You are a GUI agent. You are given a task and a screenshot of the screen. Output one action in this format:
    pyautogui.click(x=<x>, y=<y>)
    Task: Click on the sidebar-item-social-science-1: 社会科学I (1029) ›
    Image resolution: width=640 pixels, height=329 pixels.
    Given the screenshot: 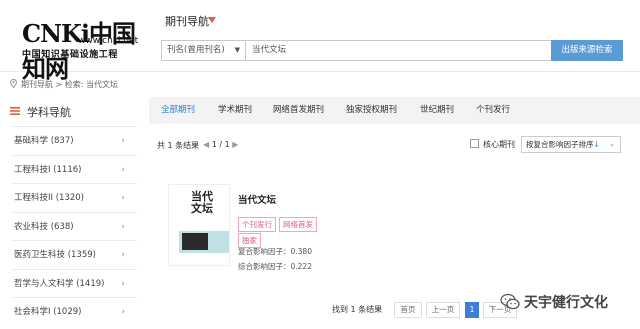 What is the action you would take?
    pyautogui.click(x=74, y=311)
    